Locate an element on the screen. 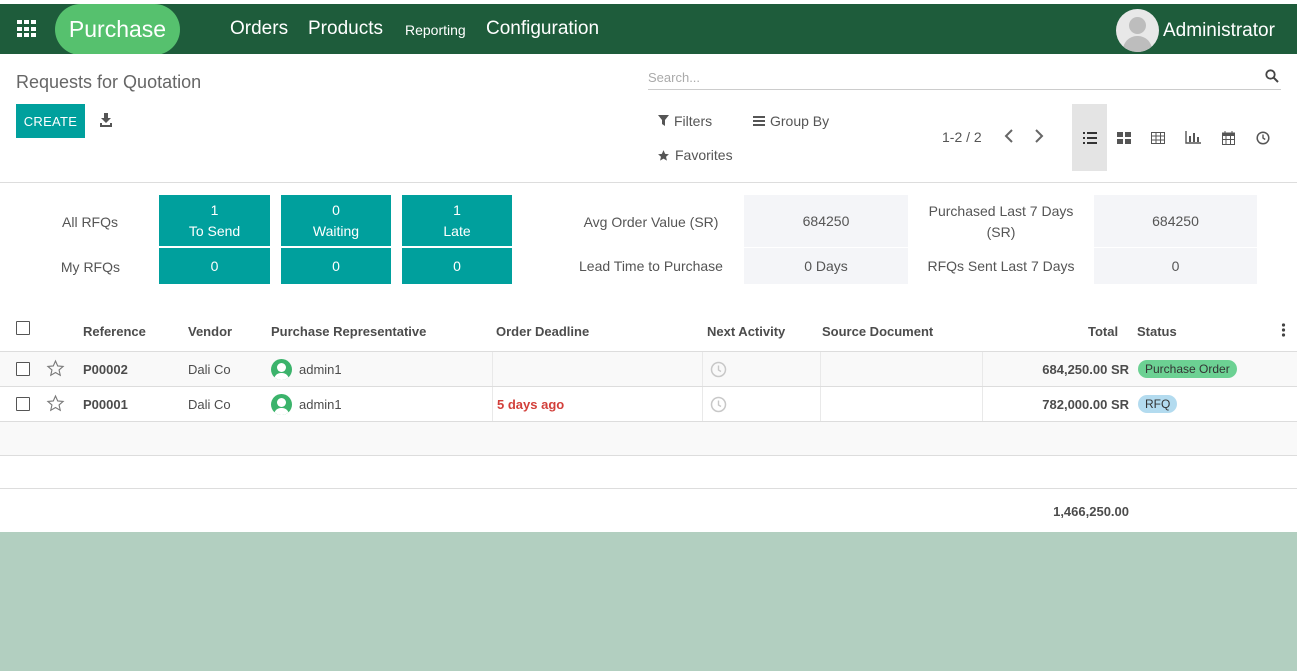  cell-total: 684,250.00 SR is located at coordinates (1085, 369).